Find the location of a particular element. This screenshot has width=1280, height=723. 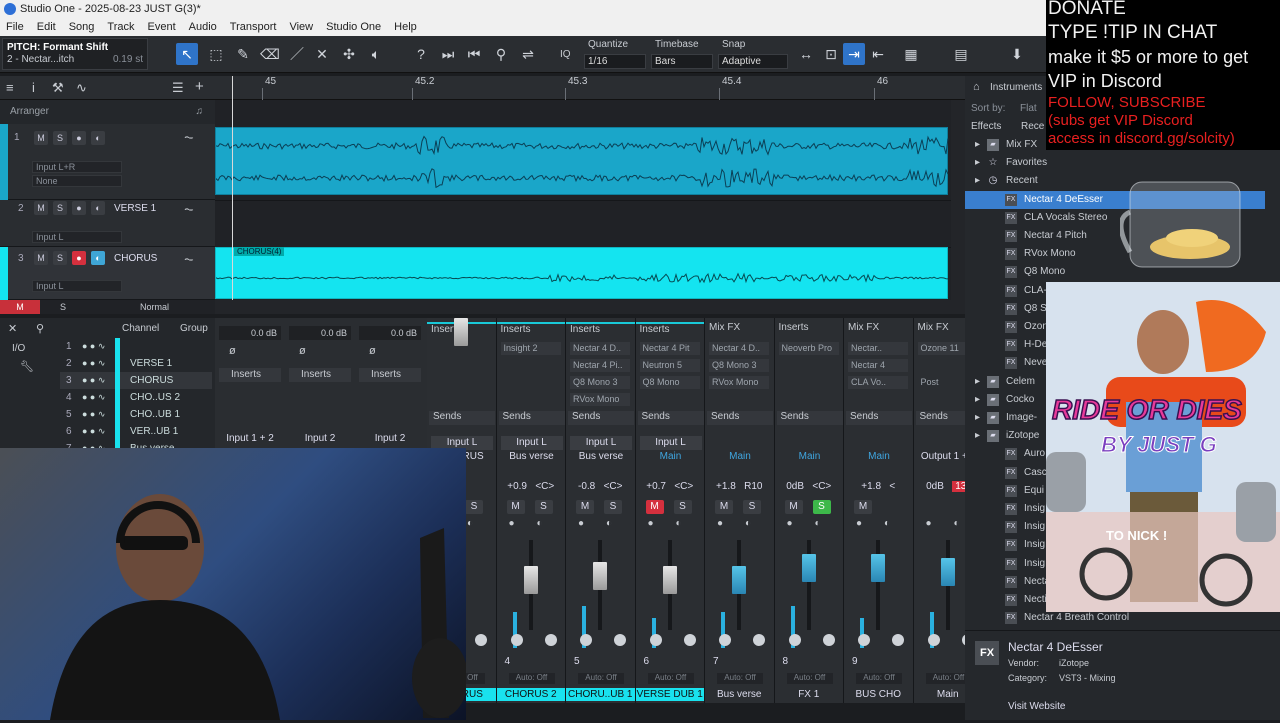

phase-icon: ø is located at coordinates (232, 351).